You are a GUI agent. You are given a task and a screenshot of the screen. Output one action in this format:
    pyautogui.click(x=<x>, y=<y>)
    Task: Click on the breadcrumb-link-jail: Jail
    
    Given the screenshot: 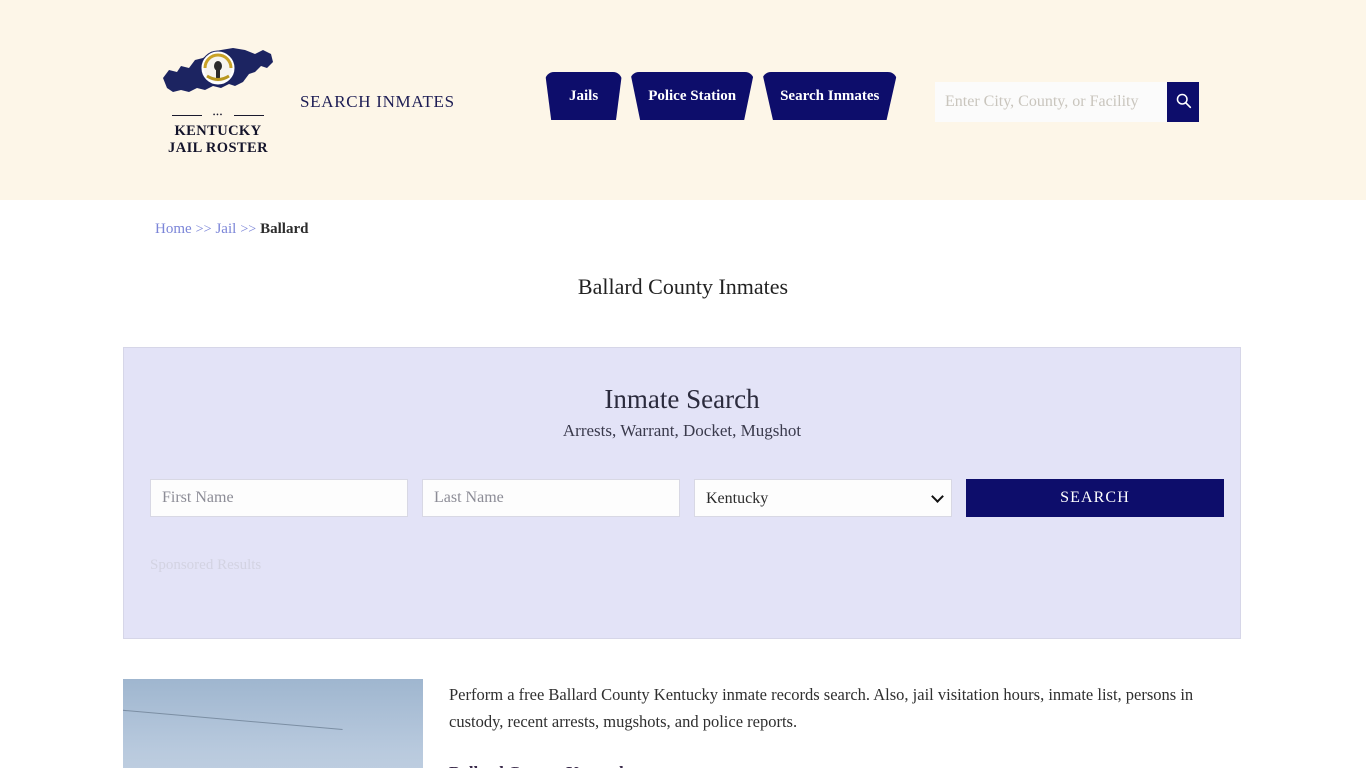 What is the action you would take?
    pyautogui.click(x=225, y=229)
    